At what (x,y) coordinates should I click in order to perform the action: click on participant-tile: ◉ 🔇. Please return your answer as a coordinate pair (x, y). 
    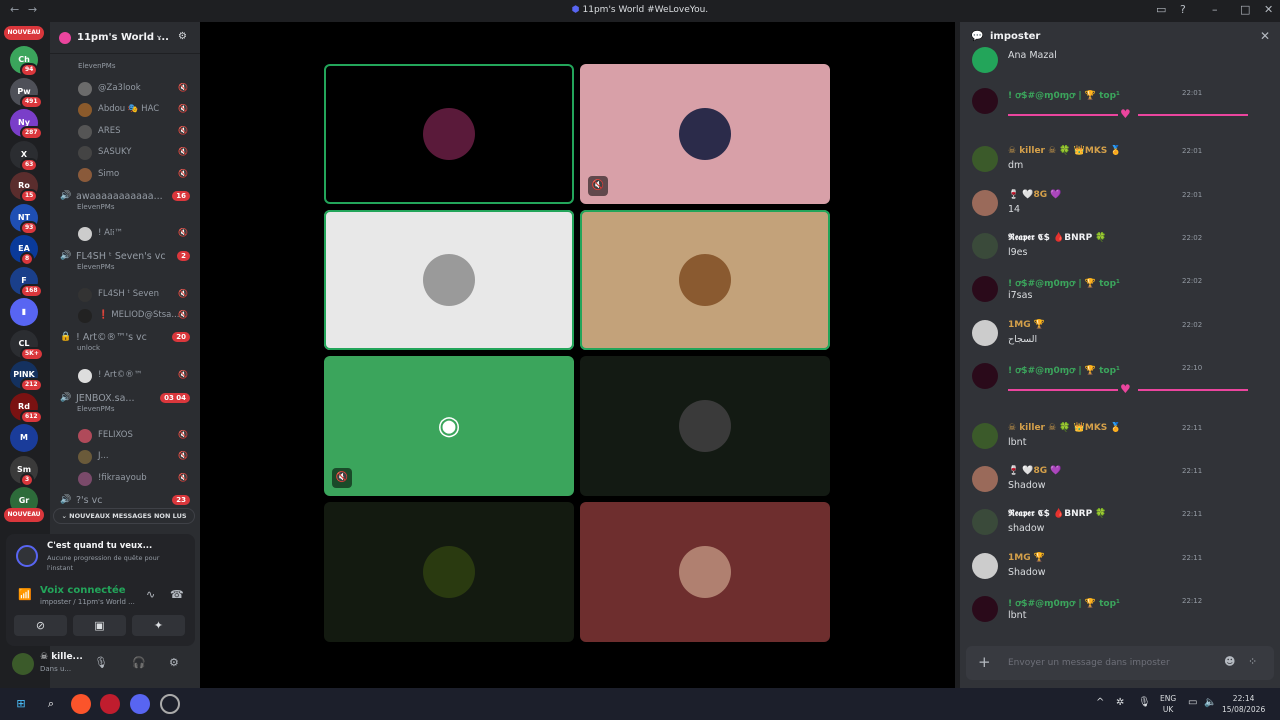
    Looking at the image, I should click on (449, 426).